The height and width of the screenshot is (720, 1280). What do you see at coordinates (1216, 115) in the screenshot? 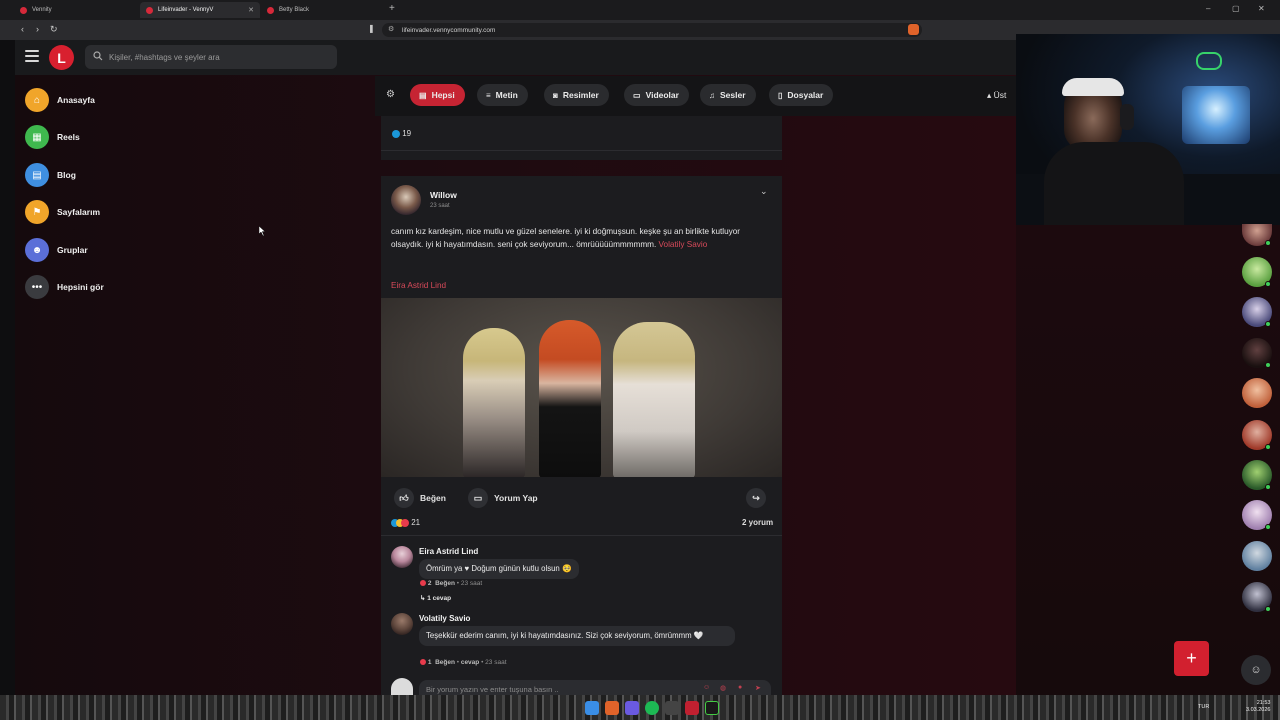
I see `monitor-glow` at bounding box center [1216, 115].